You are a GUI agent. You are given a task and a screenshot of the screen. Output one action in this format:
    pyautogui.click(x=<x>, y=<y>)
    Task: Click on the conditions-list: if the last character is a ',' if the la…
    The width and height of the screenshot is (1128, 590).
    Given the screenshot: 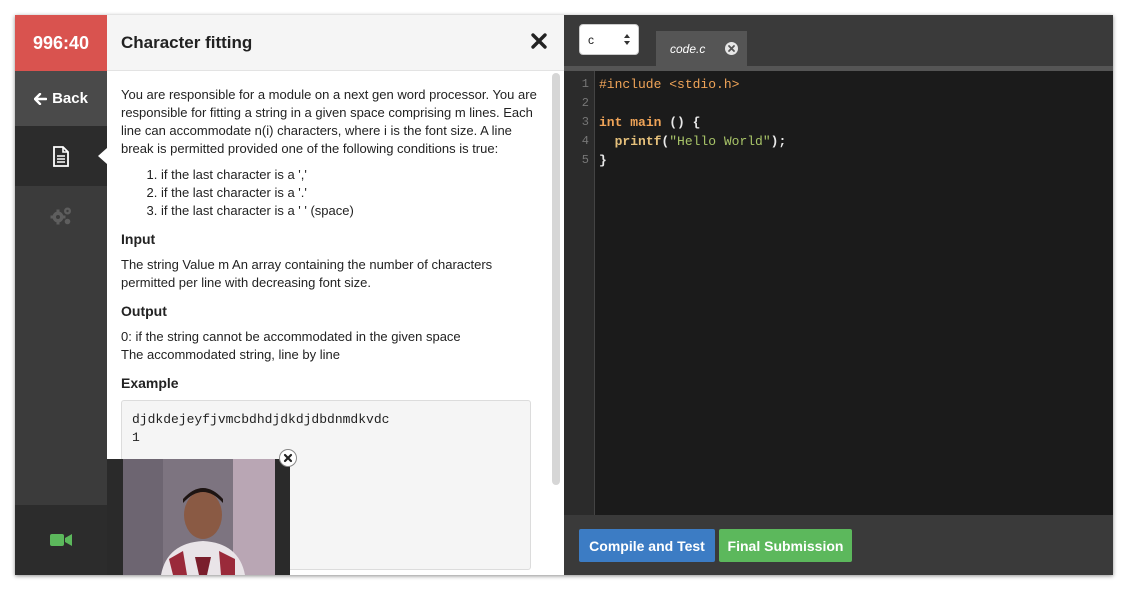 What is the action you would take?
    pyautogui.click(x=331, y=193)
    